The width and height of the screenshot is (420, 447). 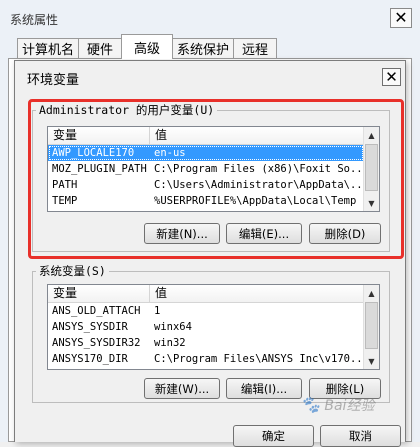 What do you see at coordinates (255, 201) in the screenshot?
I see `variable-value: %USERPROFILE%\AppData\Local\Temp` at bounding box center [255, 201].